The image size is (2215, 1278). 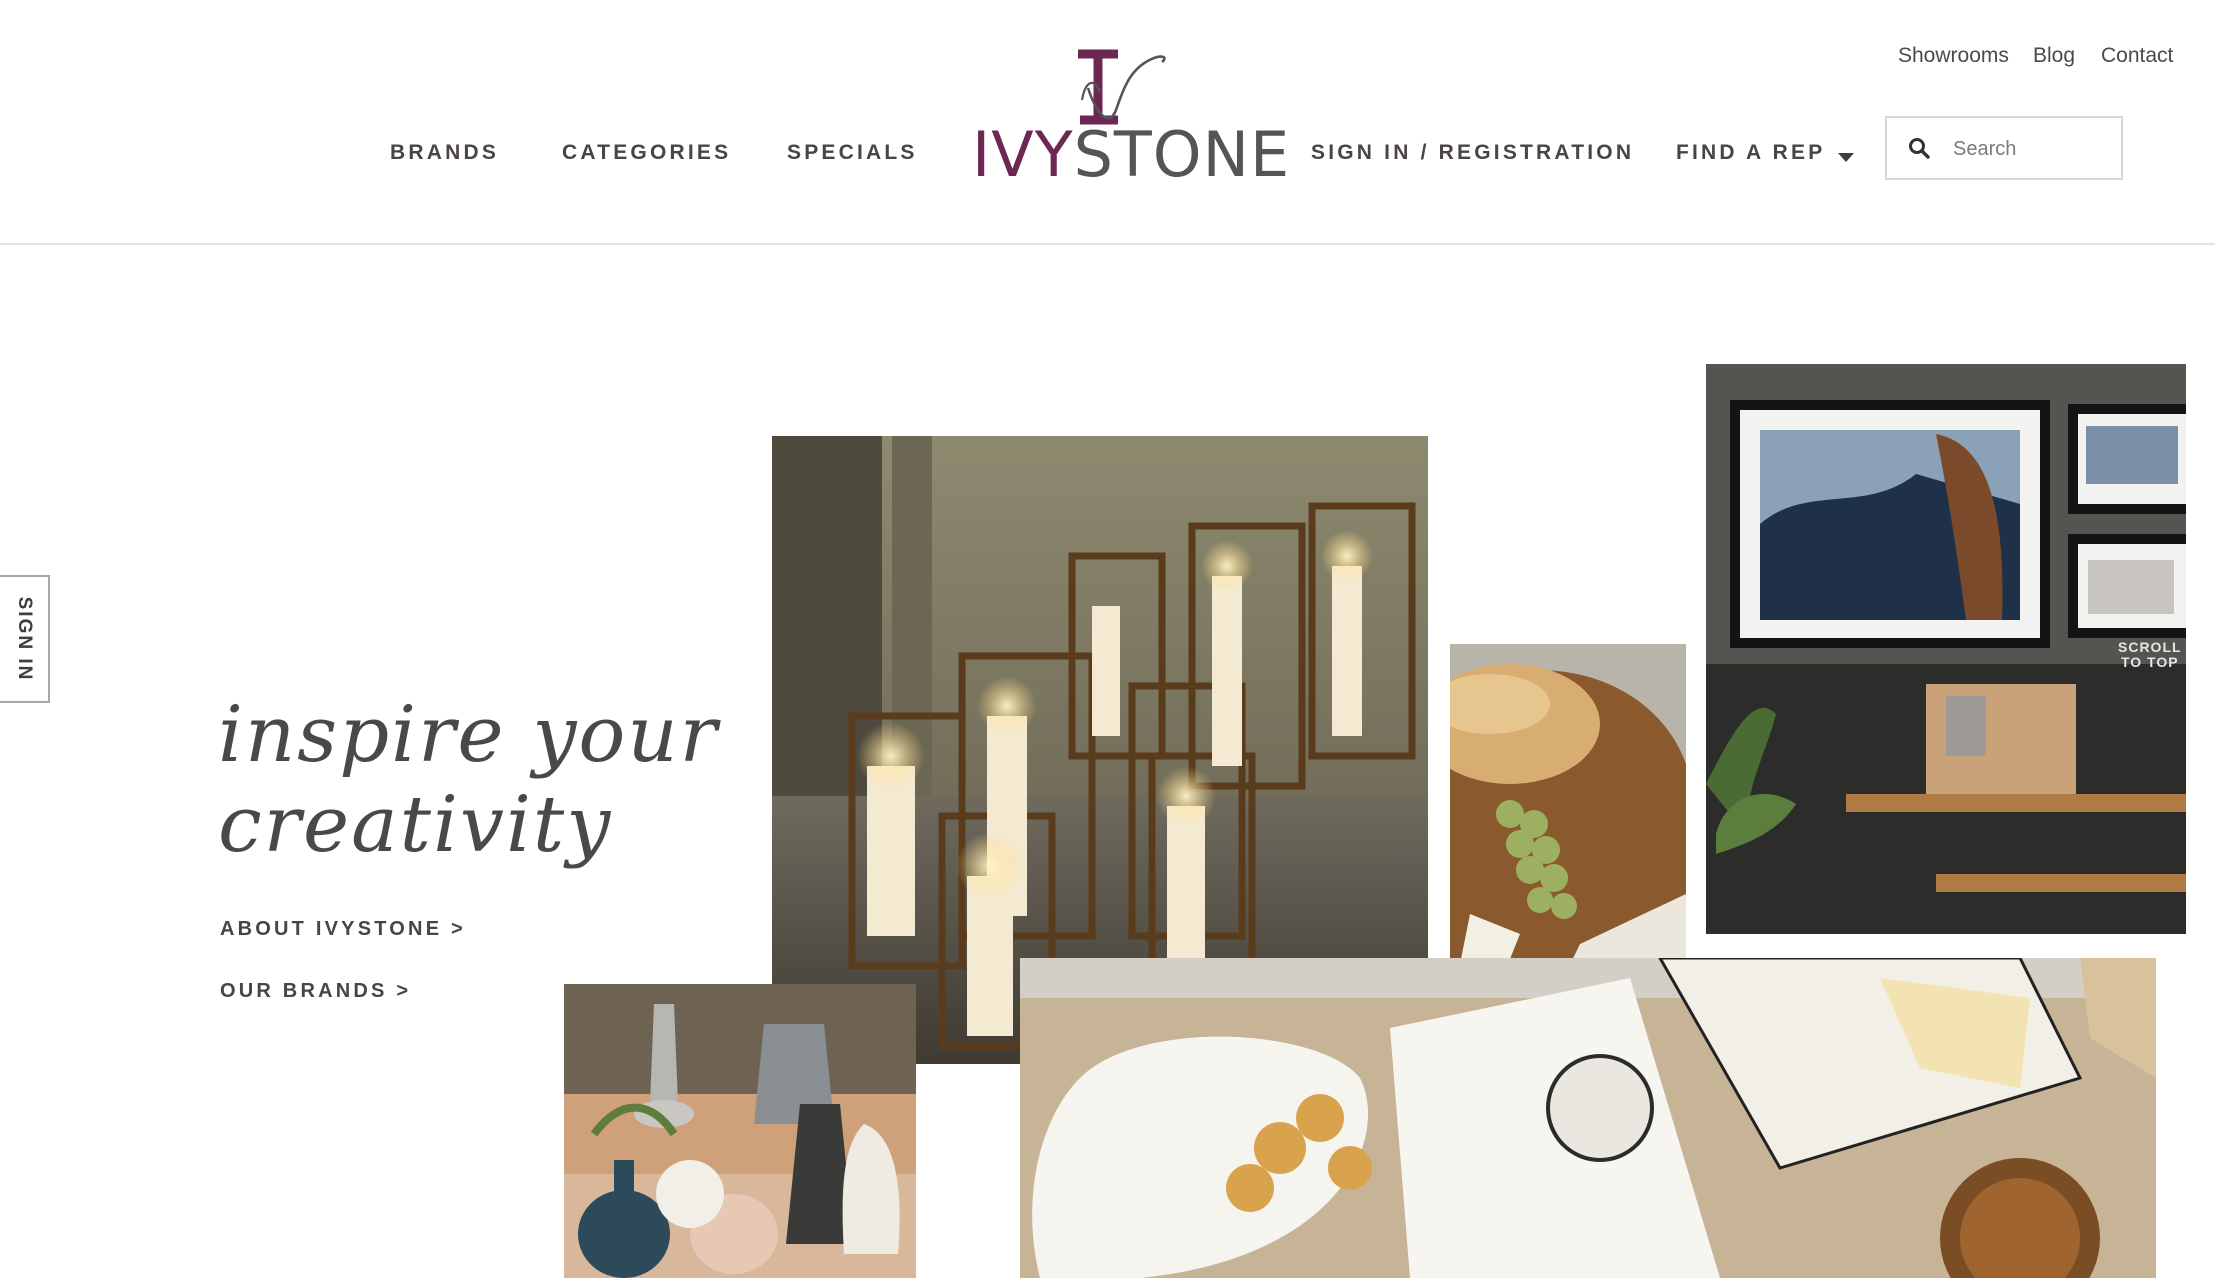 I want to click on search-bar, so click(x=2004, y=148).